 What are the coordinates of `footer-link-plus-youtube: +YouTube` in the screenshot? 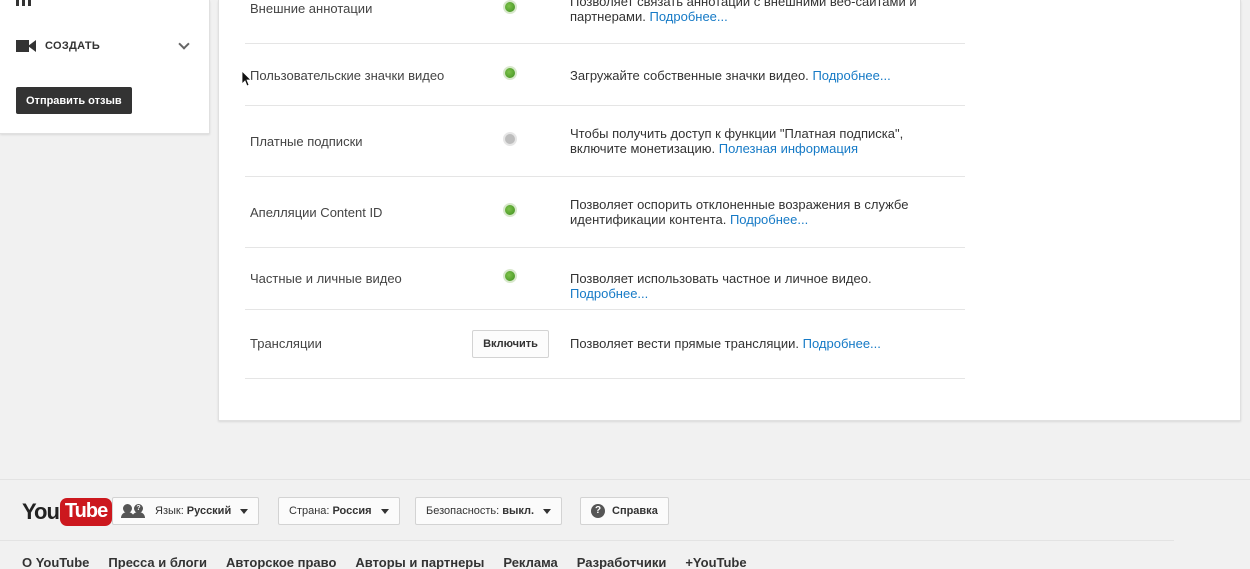 It's located at (715, 562).